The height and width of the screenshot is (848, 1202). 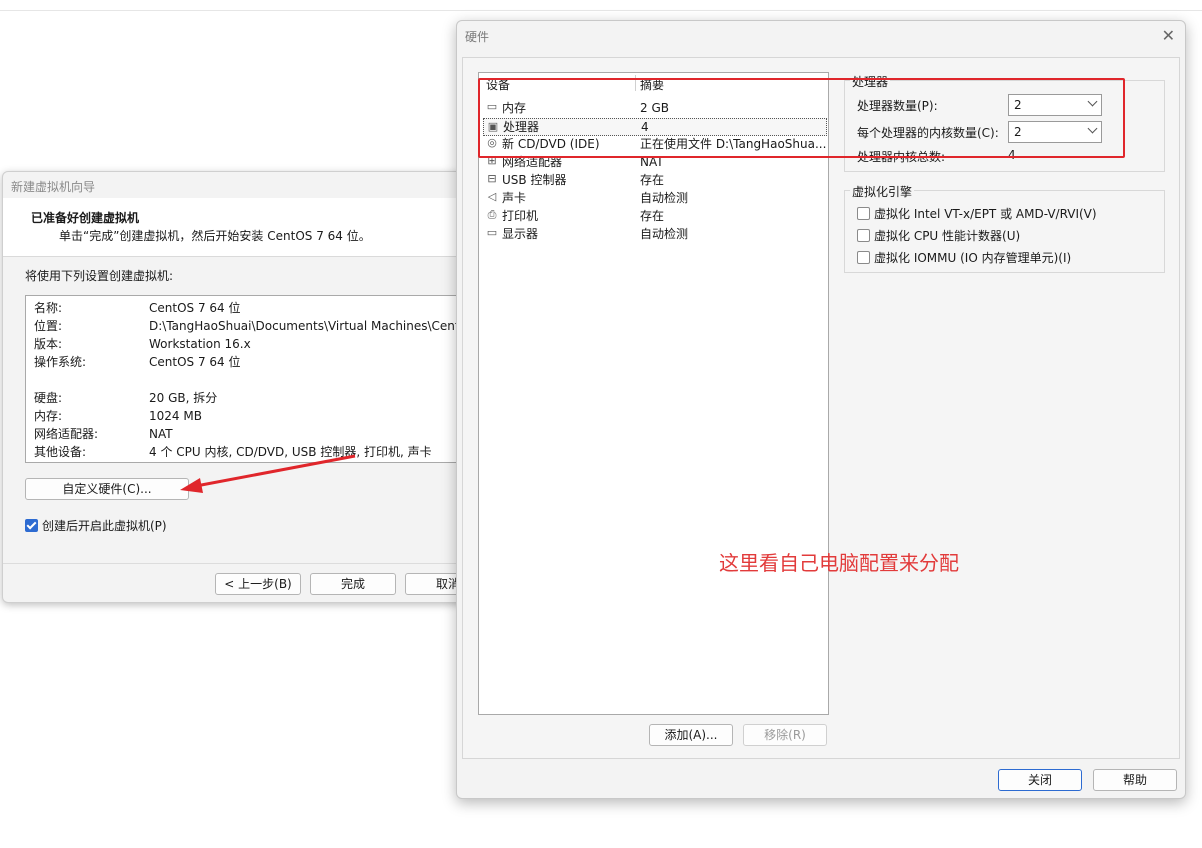 What do you see at coordinates (964, 257) in the screenshot?
I see `virt-option-iommu: 虚拟化 IOMMU (IO 内存管理单元)(I)` at bounding box center [964, 257].